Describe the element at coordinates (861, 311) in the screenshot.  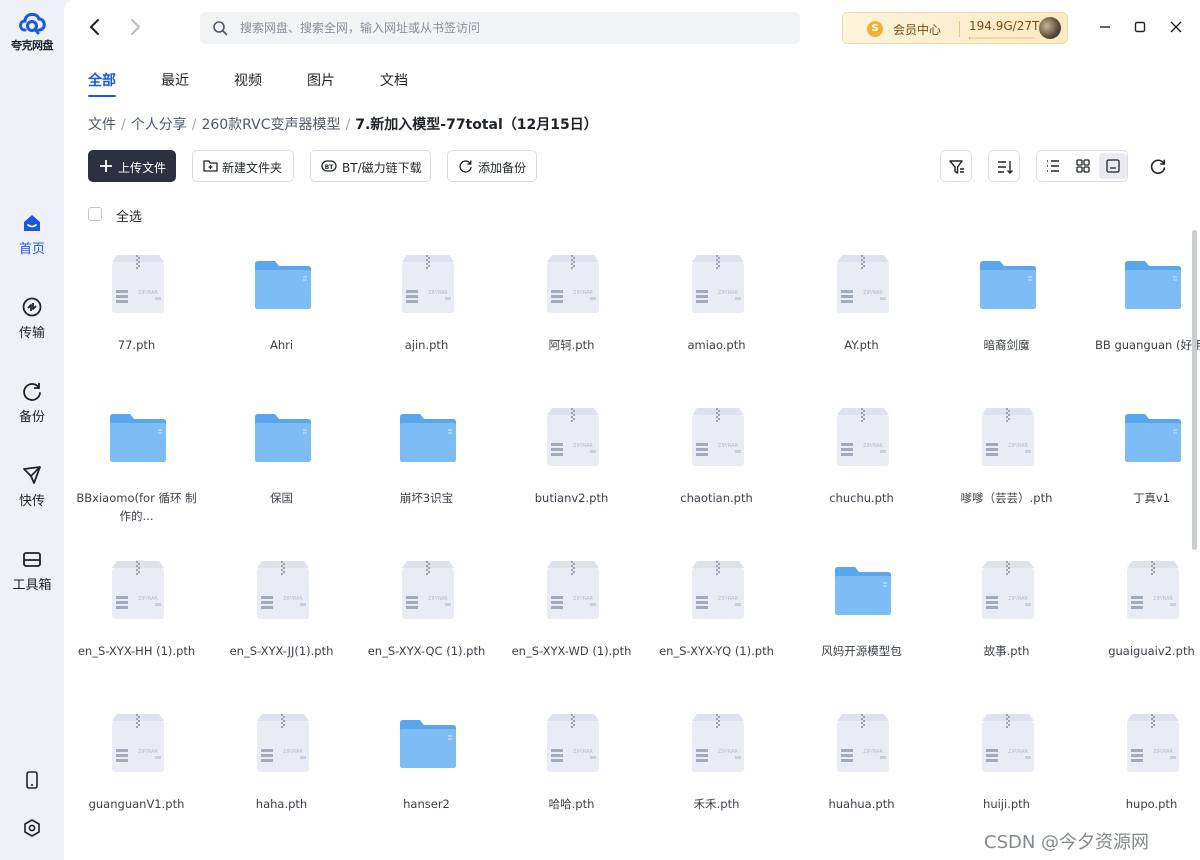
I see `file-item: ZIP/RAR AY.pth` at that location.